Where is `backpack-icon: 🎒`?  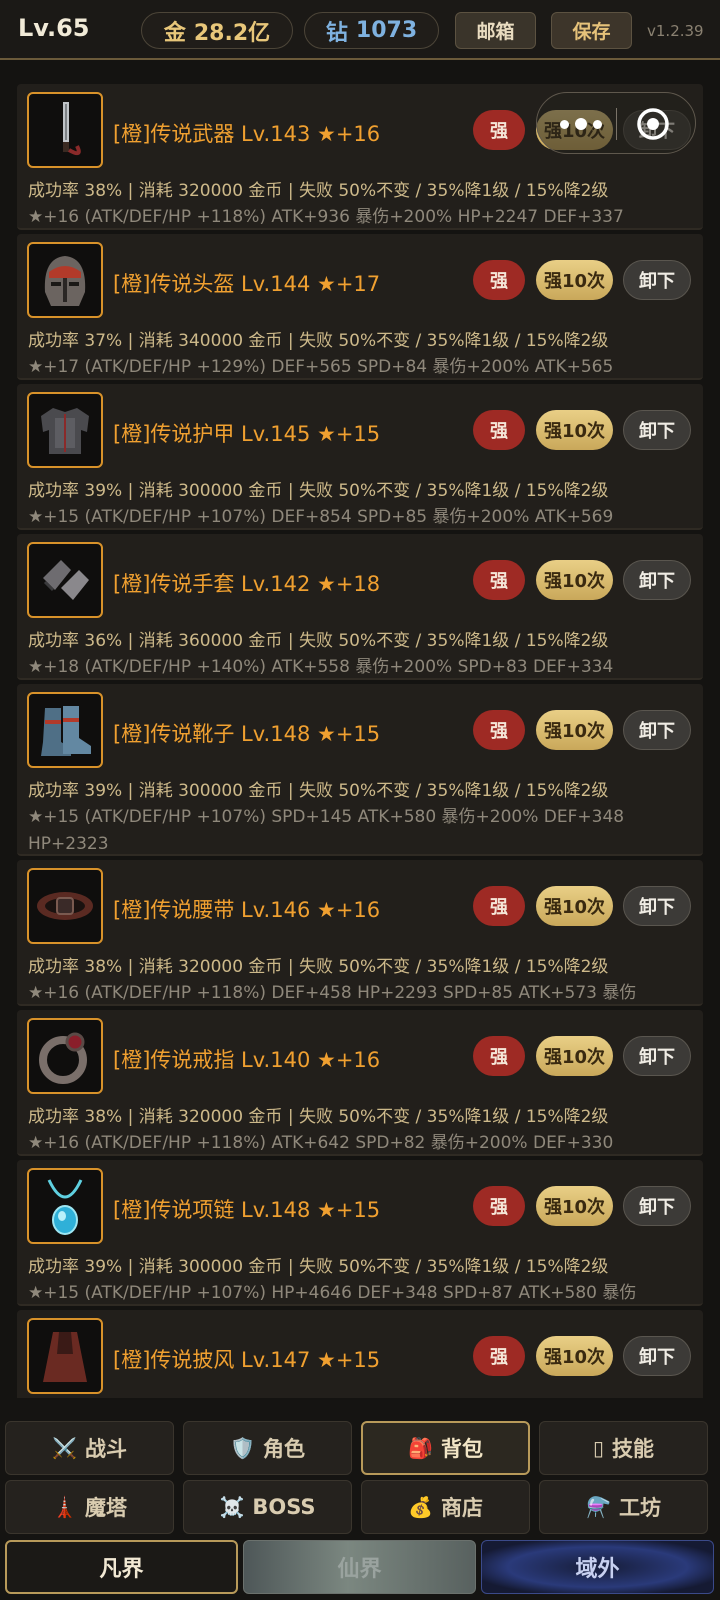 backpack-icon: 🎒 is located at coordinates (420, 1448).